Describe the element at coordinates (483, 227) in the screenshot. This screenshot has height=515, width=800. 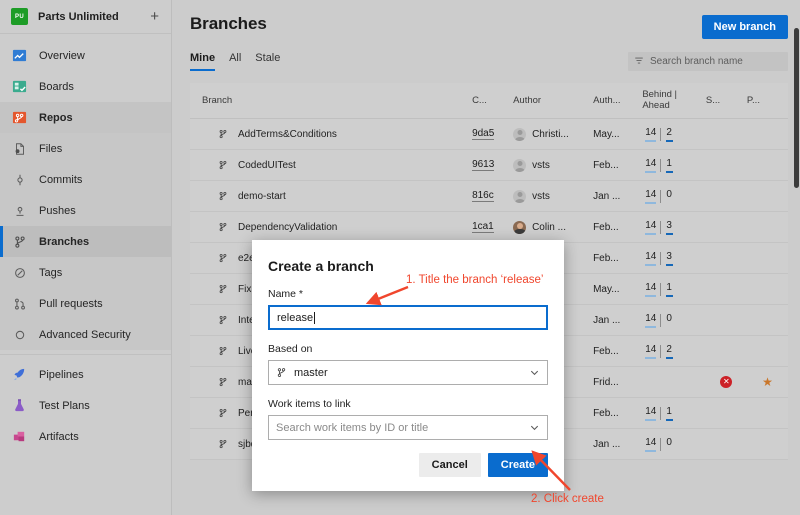
I see `commit-link: 1ca1` at that location.